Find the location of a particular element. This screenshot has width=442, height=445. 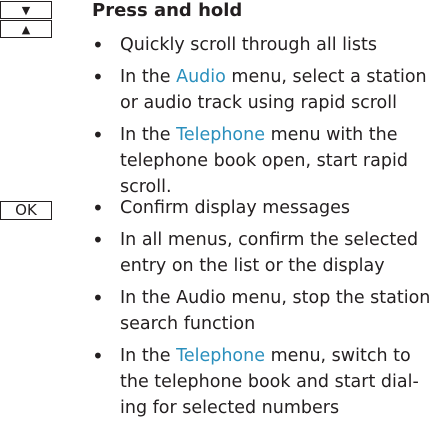

triangle-up-icon: ▲ is located at coordinates (26, 29).